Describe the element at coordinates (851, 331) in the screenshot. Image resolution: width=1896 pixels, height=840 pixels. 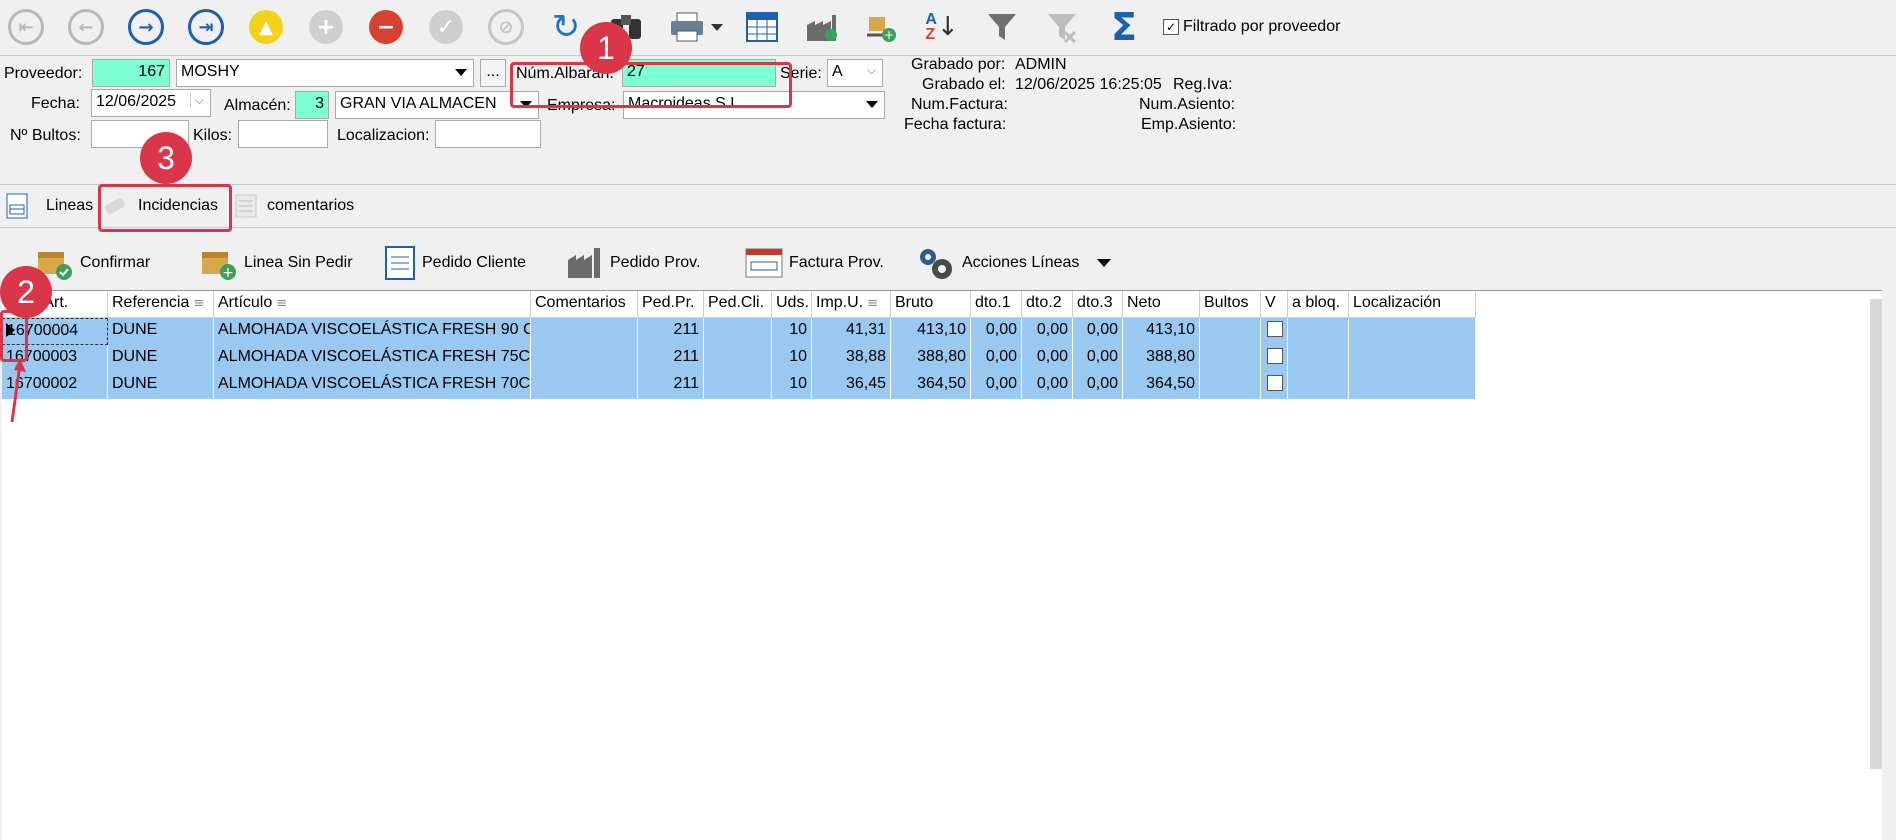
I see `table-cell: 41,31` at that location.